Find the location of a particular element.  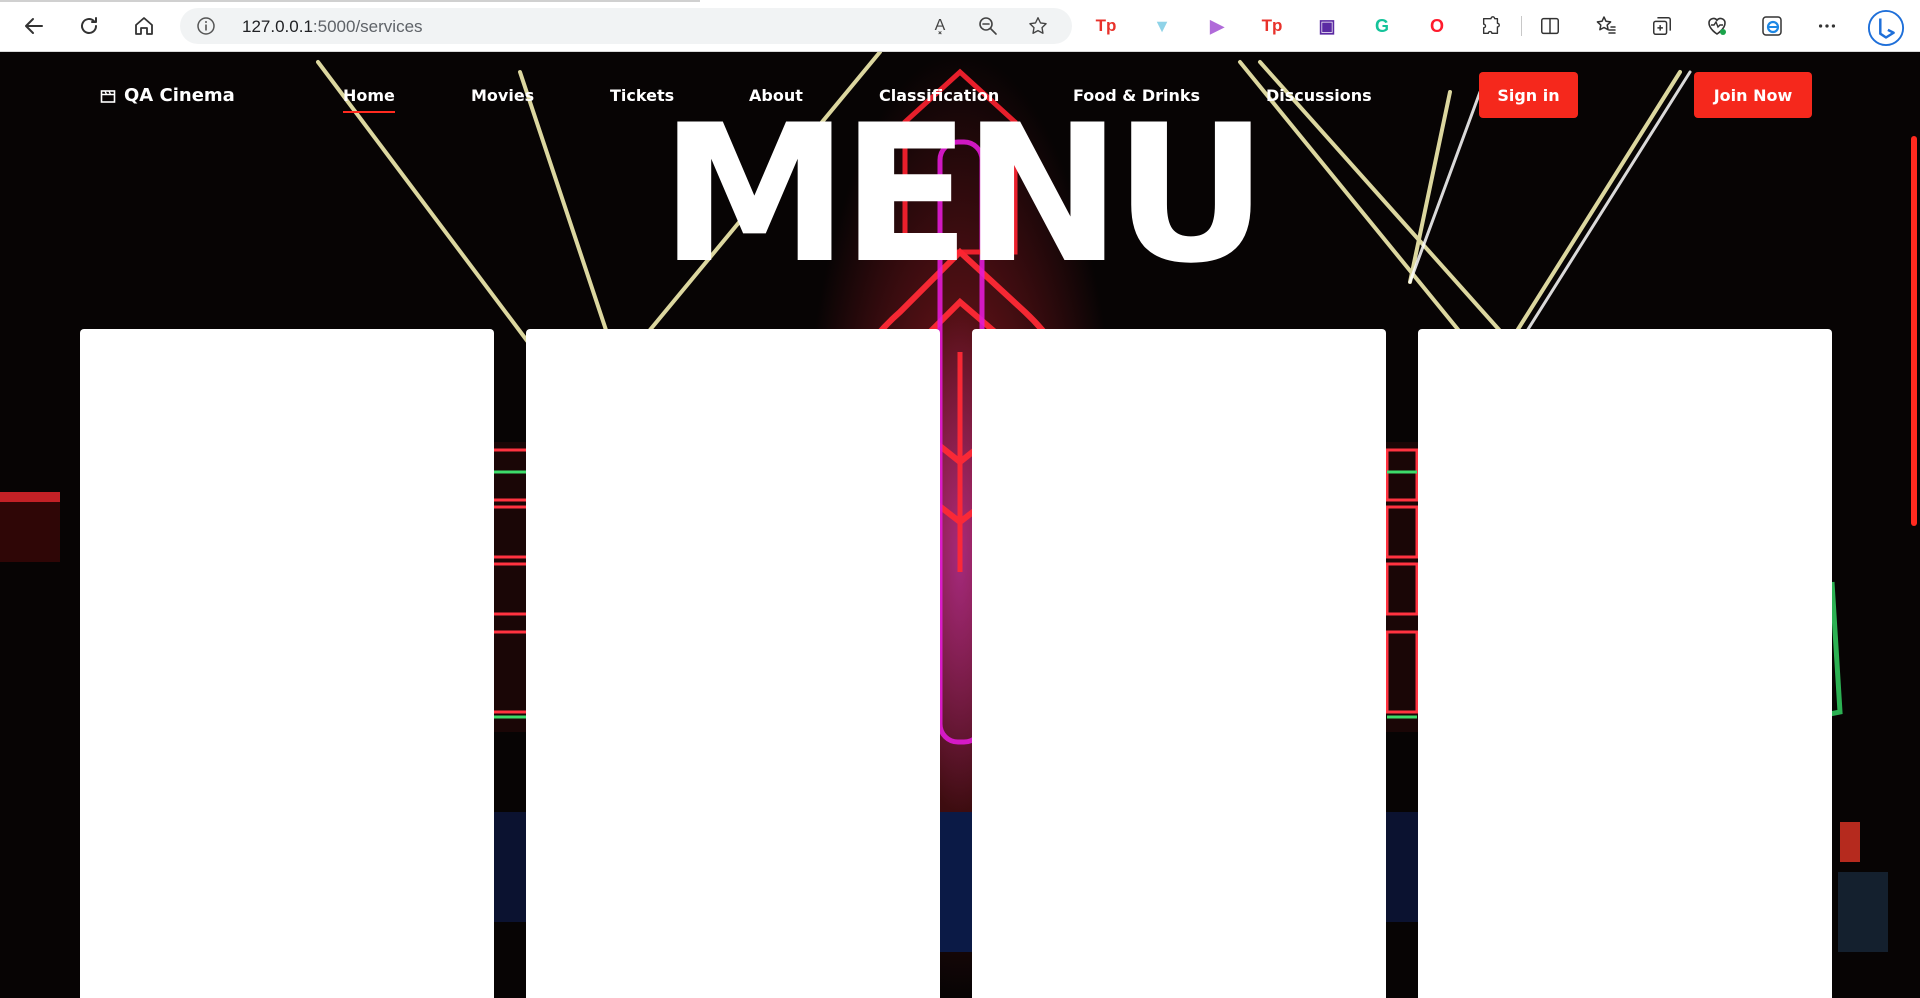

favorites-icon is located at coordinates (1606, 26).